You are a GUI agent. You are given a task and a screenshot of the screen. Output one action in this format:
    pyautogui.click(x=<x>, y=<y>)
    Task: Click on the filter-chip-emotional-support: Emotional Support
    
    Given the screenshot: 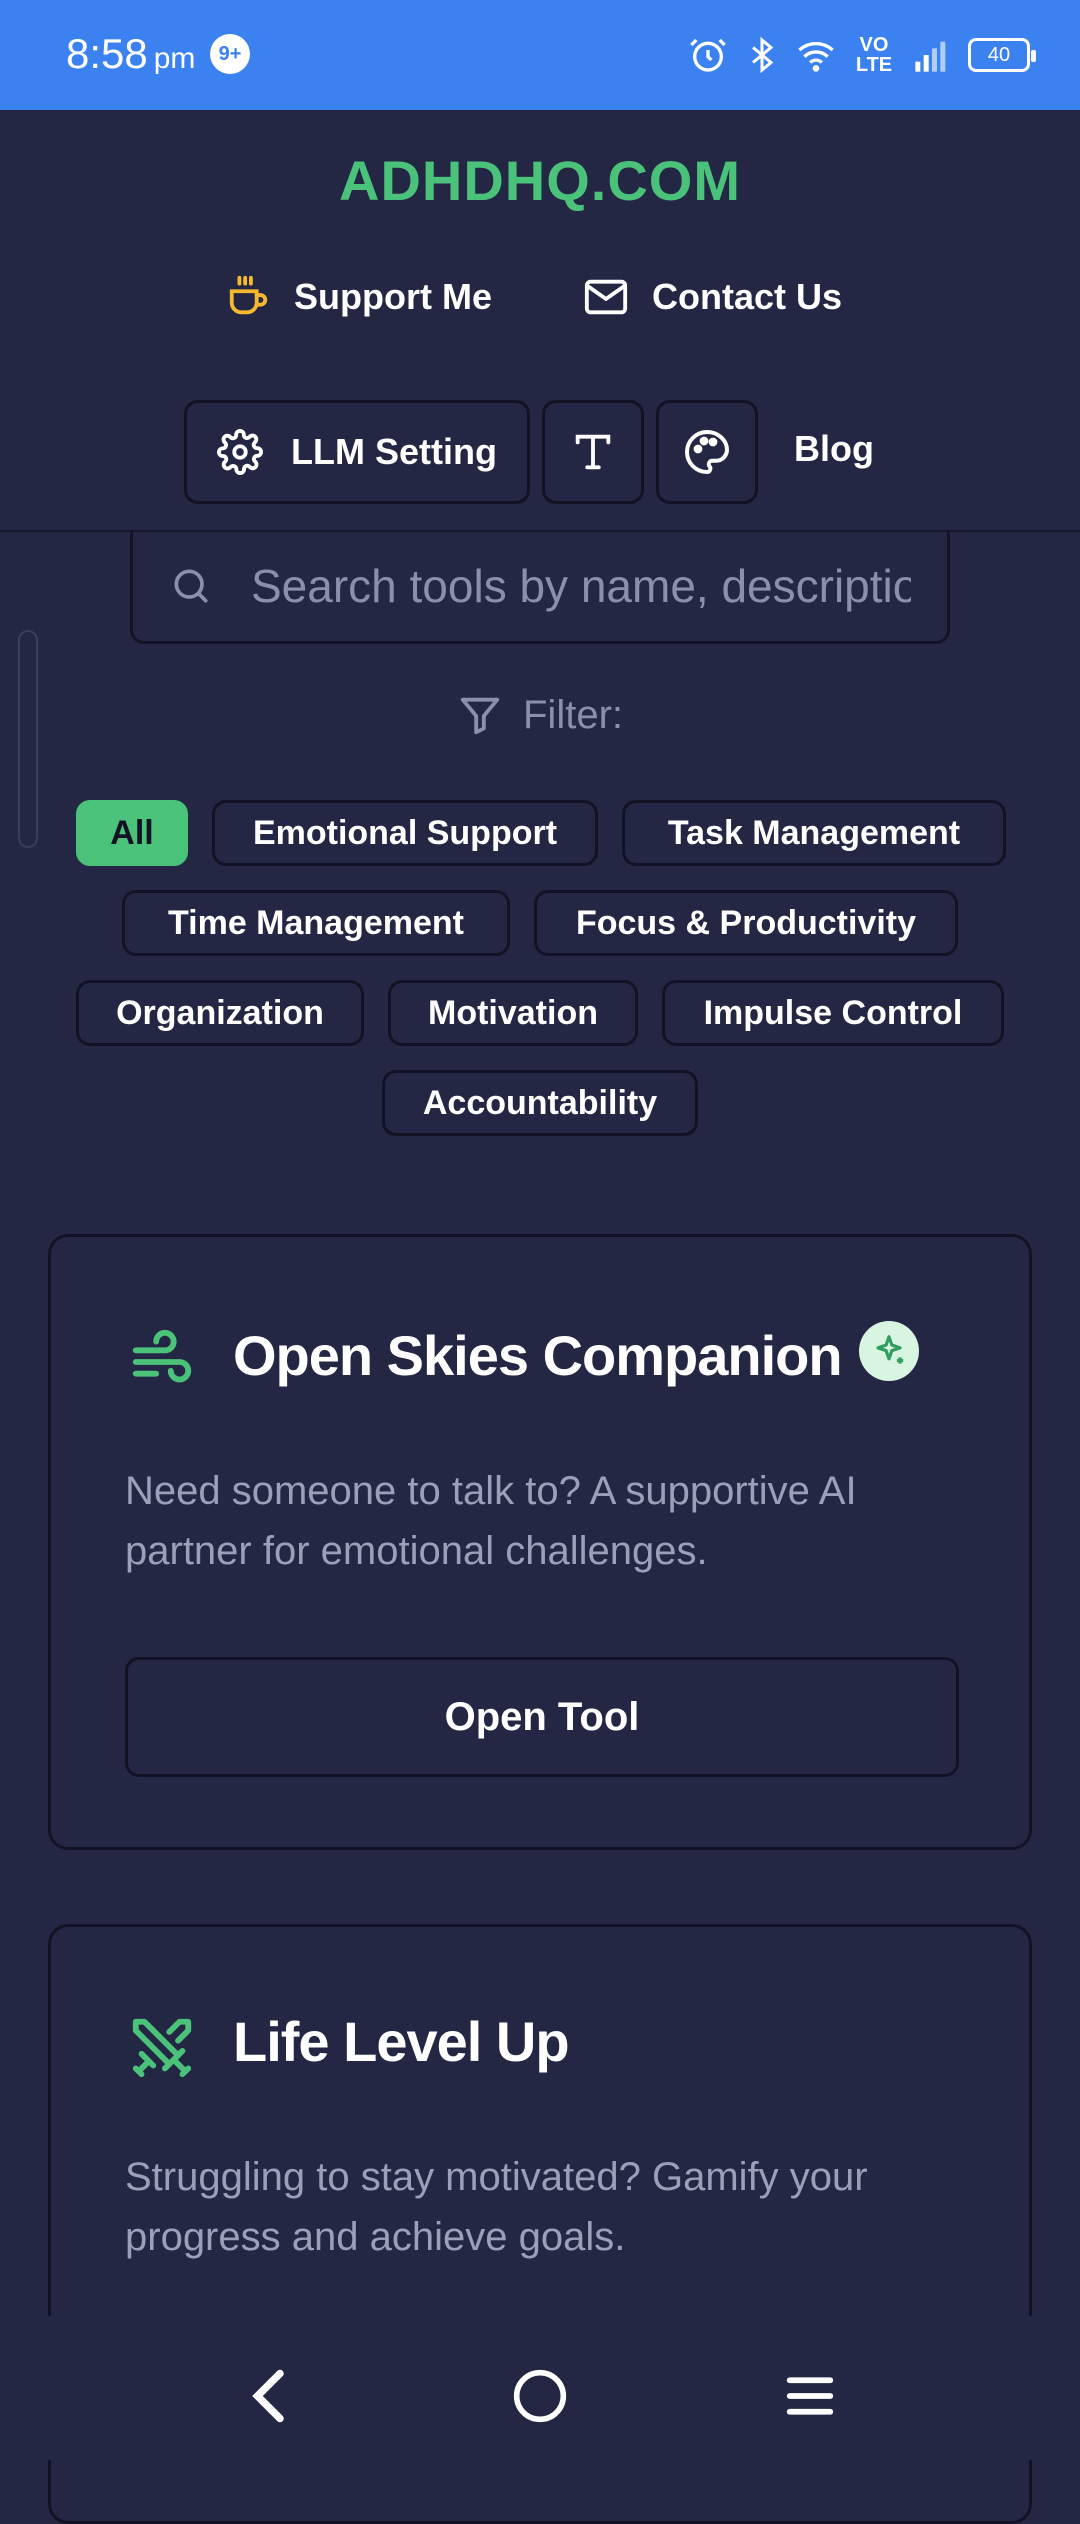 What is the action you would take?
    pyautogui.click(x=405, y=833)
    